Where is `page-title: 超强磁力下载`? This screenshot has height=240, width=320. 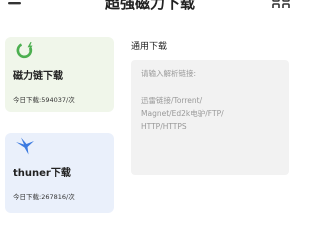 page-title: 超强磁力下载 is located at coordinates (149, 6).